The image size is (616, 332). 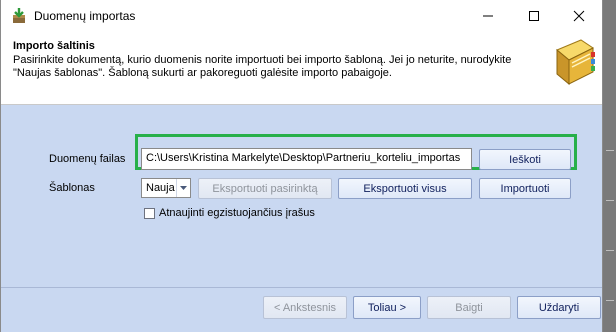 What do you see at coordinates (301, 16) in the screenshot?
I see `title-bar: Duomenų importas` at bounding box center [301, 16].